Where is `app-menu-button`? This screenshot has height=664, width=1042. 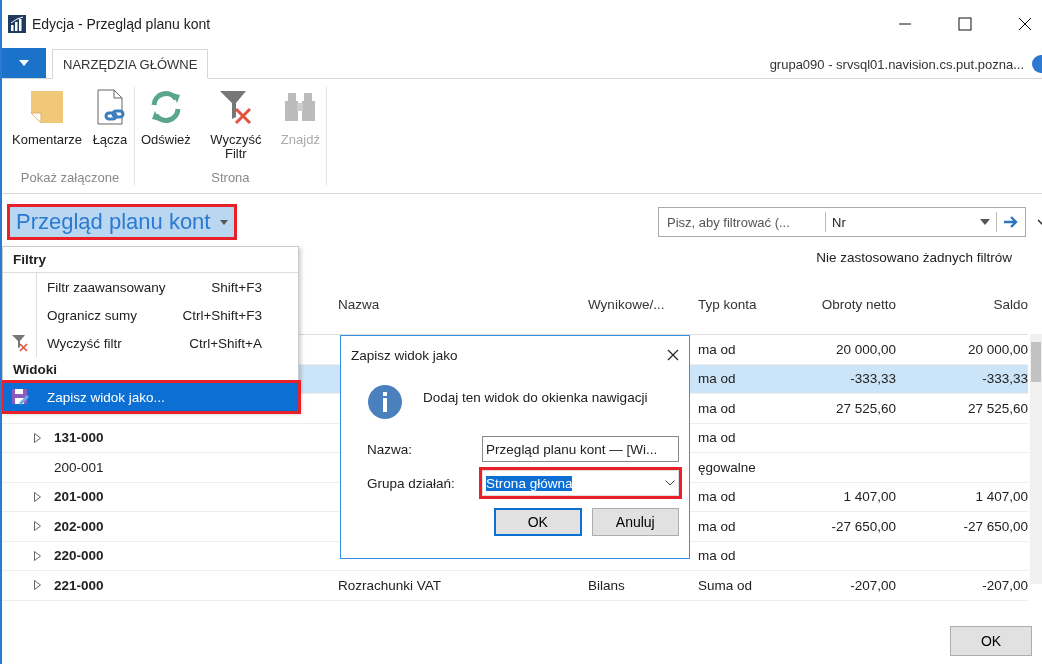 app-menu-button is located at coordinates (24, 63).